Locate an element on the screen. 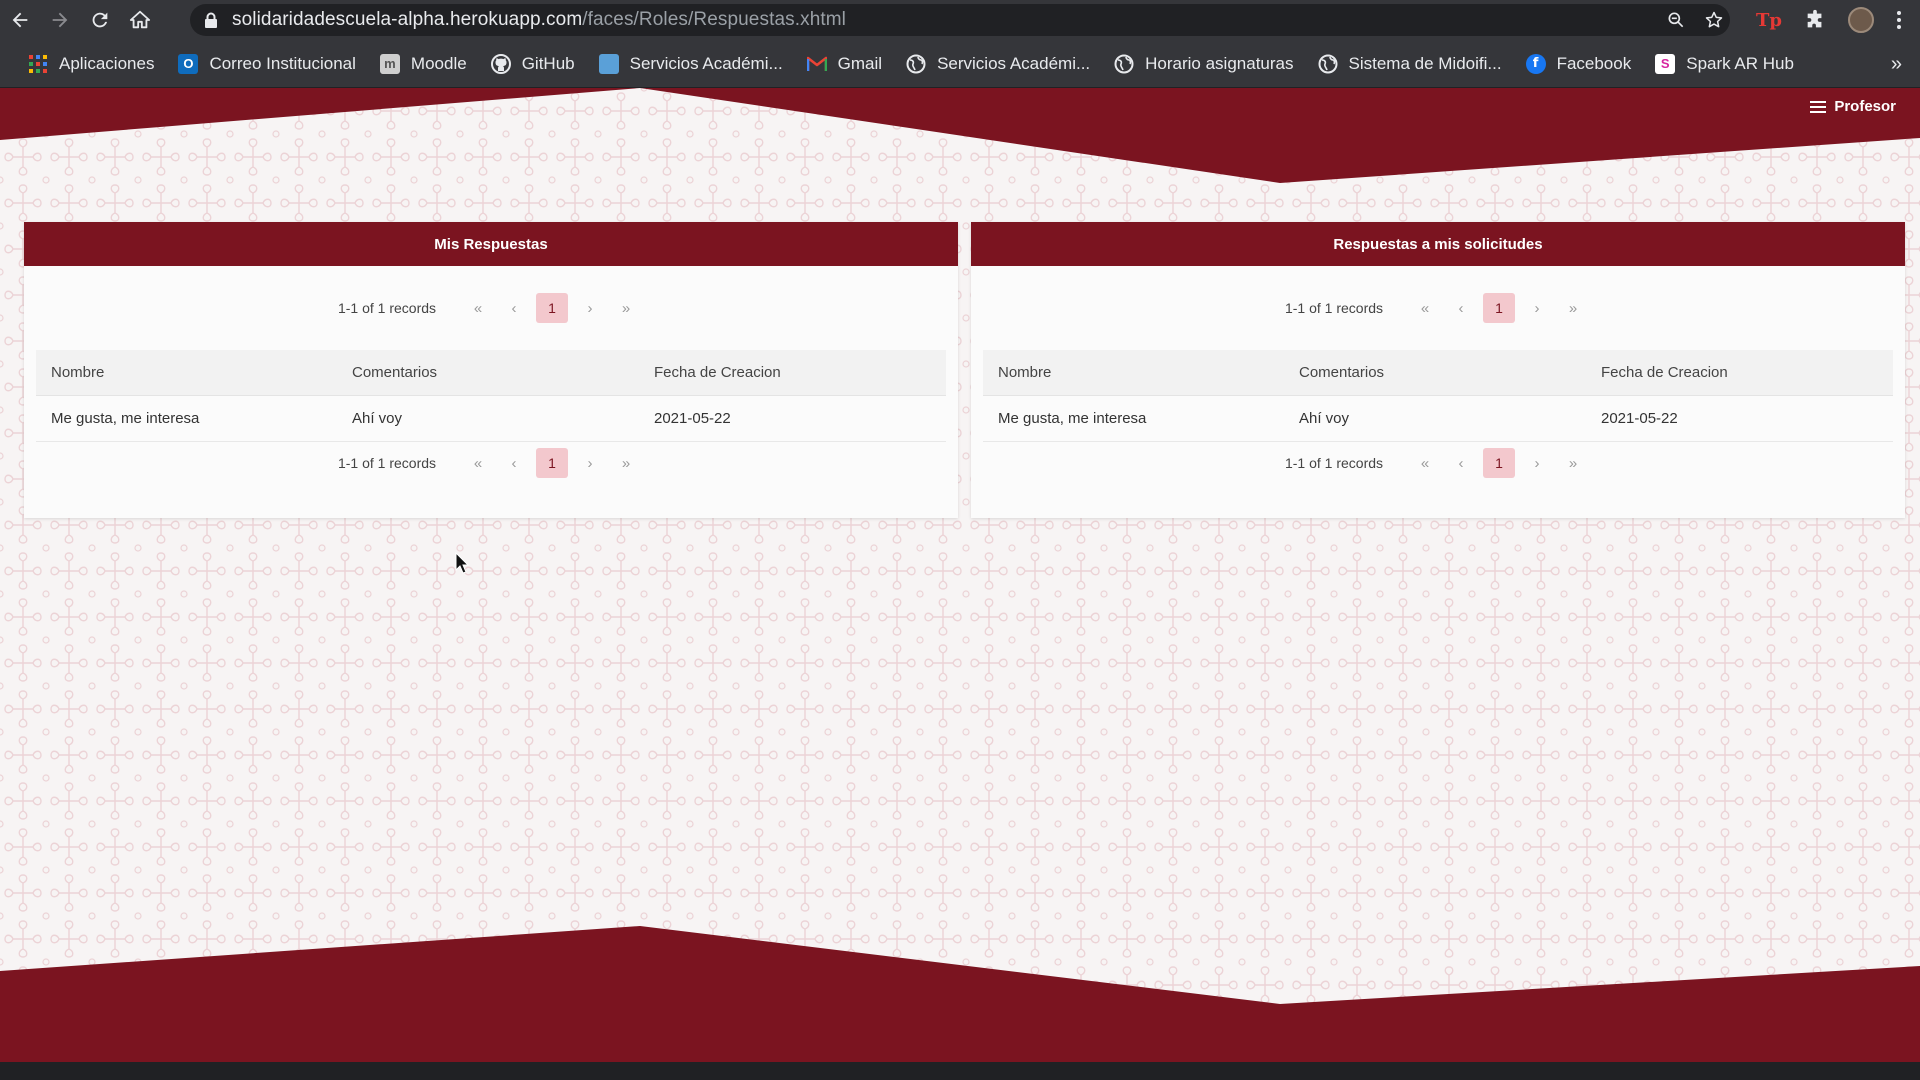  bookmark-label: Correo Institucional is located at coordinates (282, 63).